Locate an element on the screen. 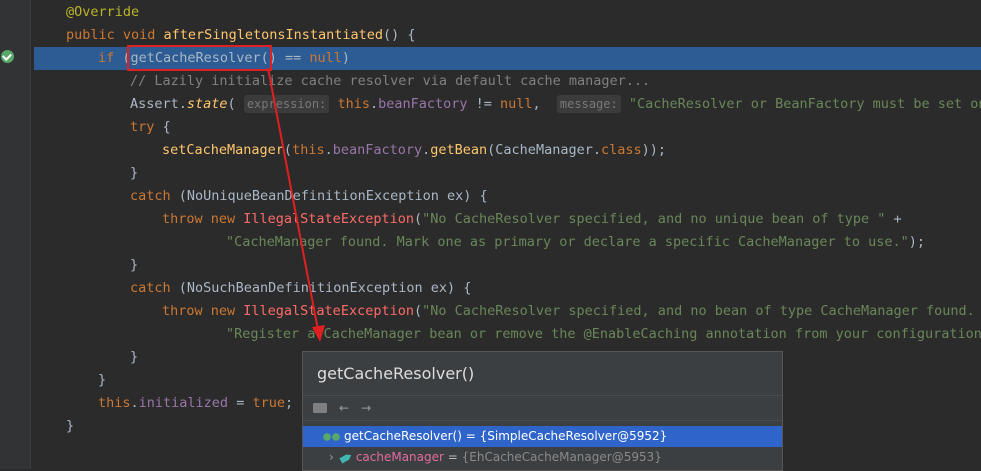 The width and height of the screenshot is (981, 471). result-value: {SimpleCacheResolver@5952} is located at coordinates (573, 436).